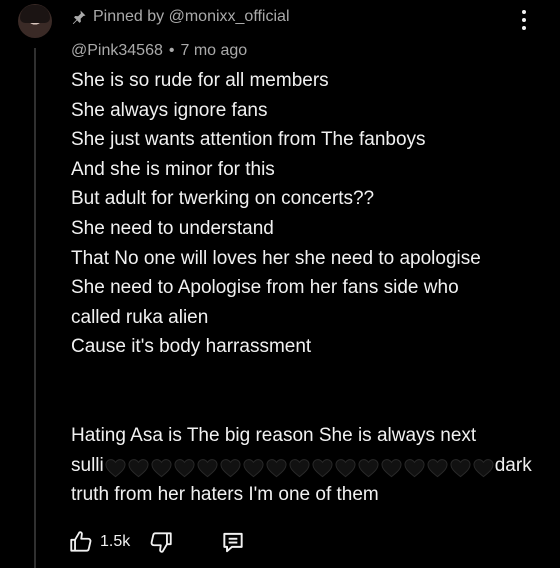  I want to click on comment-line-hearts: sulli dark, so click(301, 467).